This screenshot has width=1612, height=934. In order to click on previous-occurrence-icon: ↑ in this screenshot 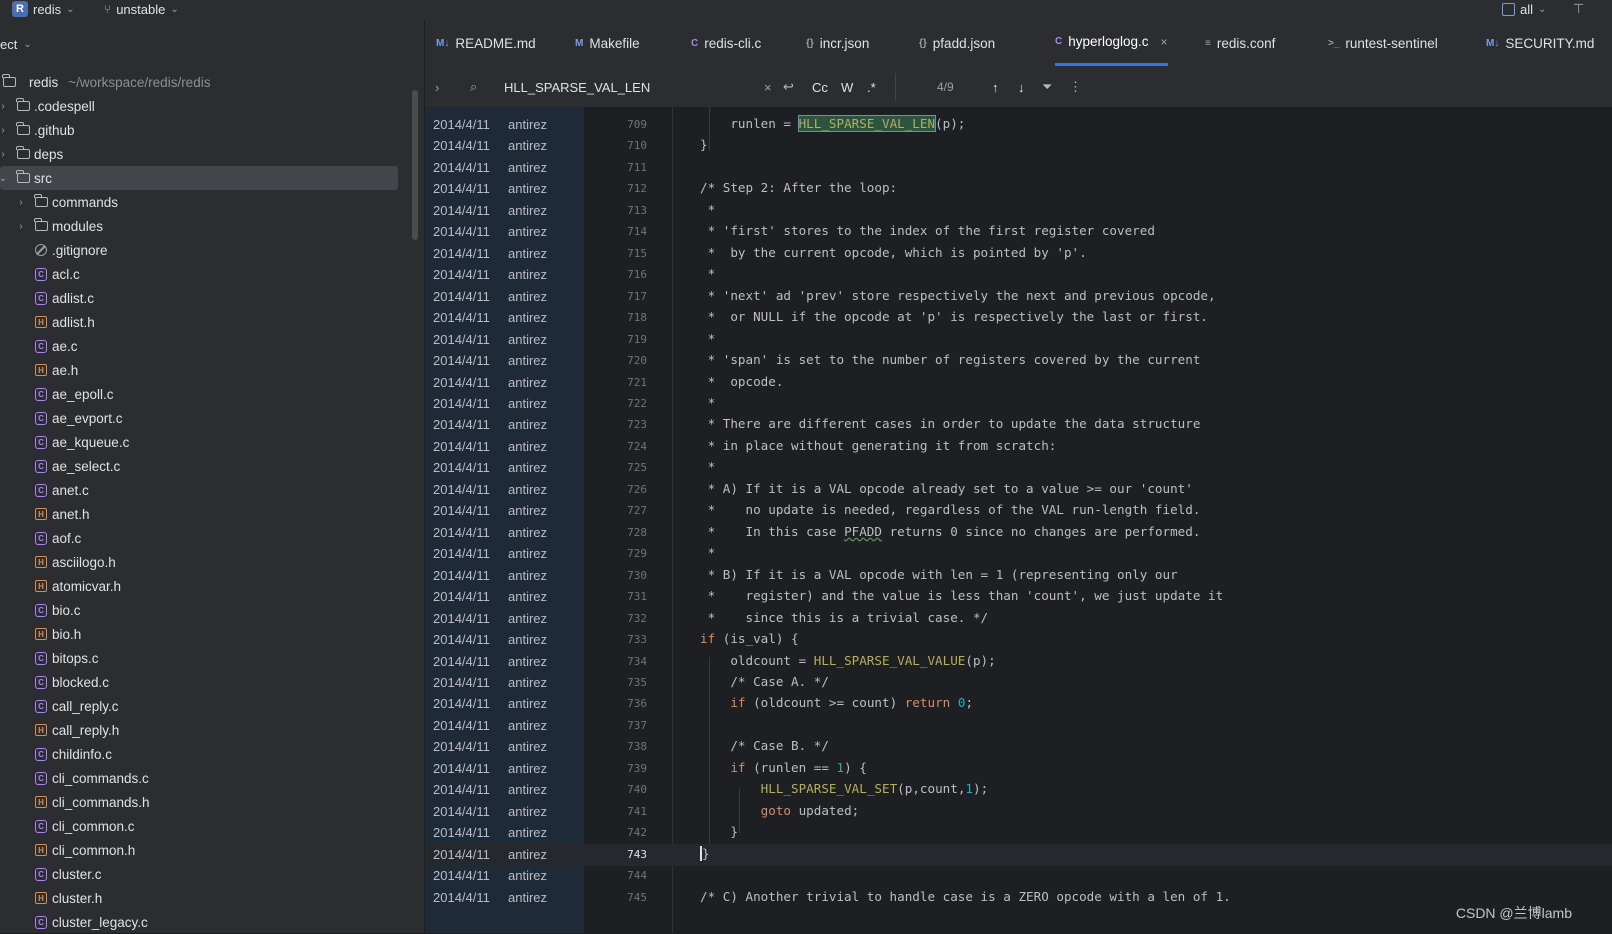, I will do `click(995, 87)`.